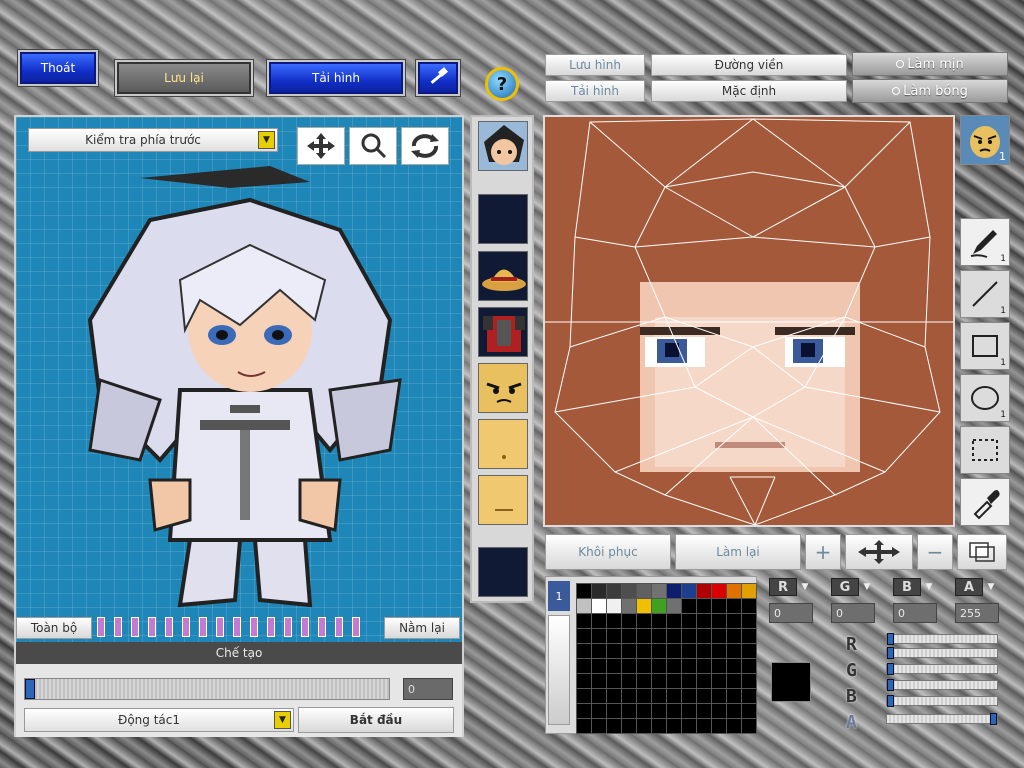 This screenshot has height=768, width=1024. Describe the element at coordinates (993, 719) in the screenshot. I see `alpha-slider-thumb` at that location.